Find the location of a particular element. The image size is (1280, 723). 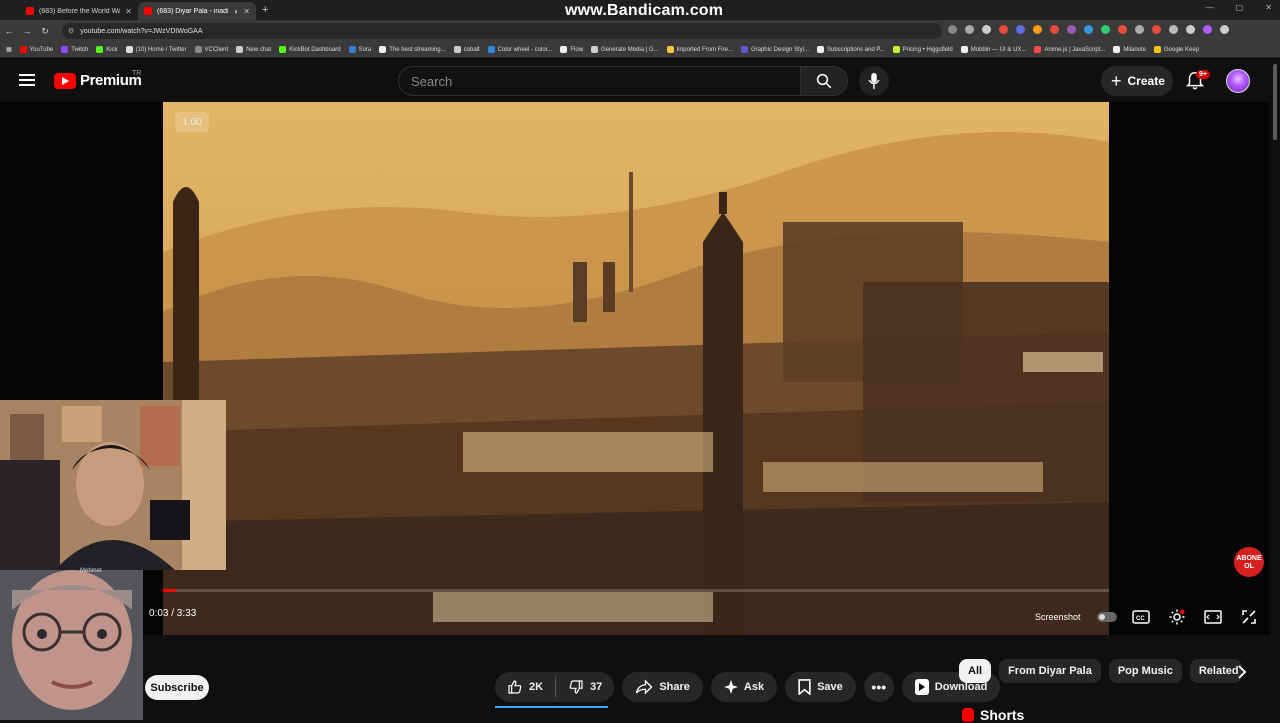

bookmark-item: Pricing • Higgsfield is located at coordinates (922, 49).